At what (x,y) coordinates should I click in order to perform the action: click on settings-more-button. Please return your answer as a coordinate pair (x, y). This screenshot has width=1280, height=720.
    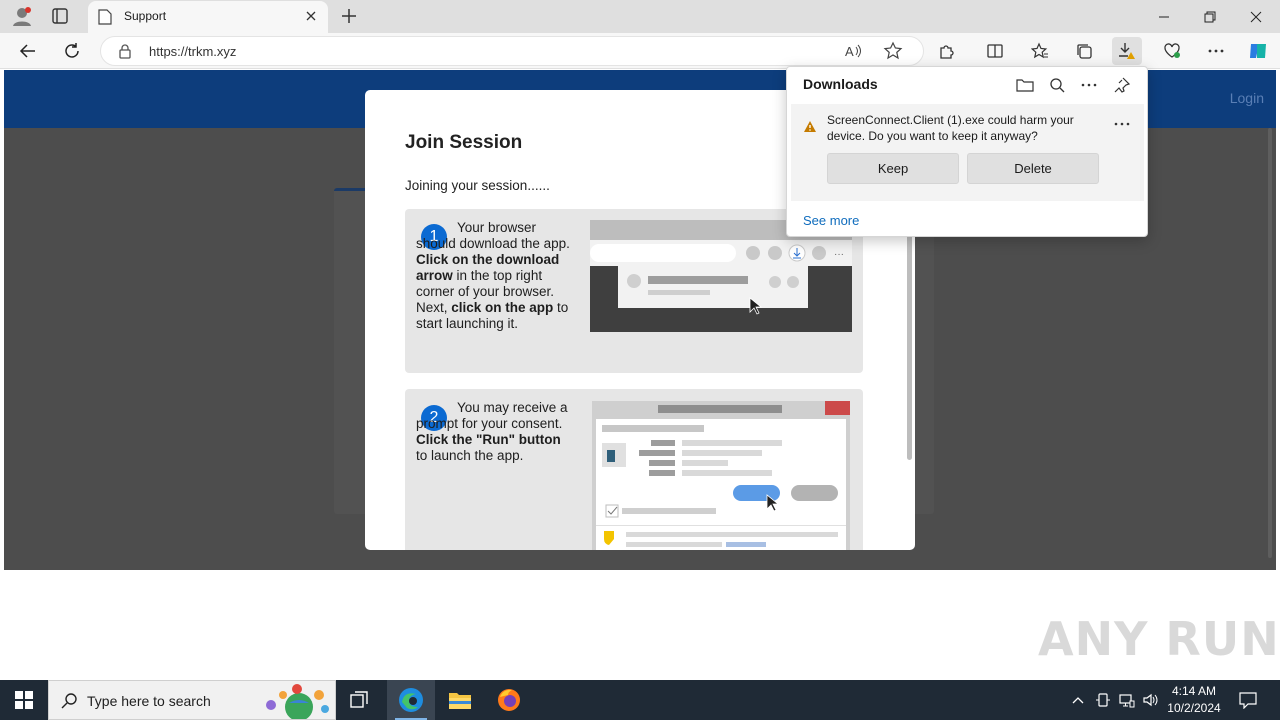
    Looking at the image, I should click on (1216, 51).